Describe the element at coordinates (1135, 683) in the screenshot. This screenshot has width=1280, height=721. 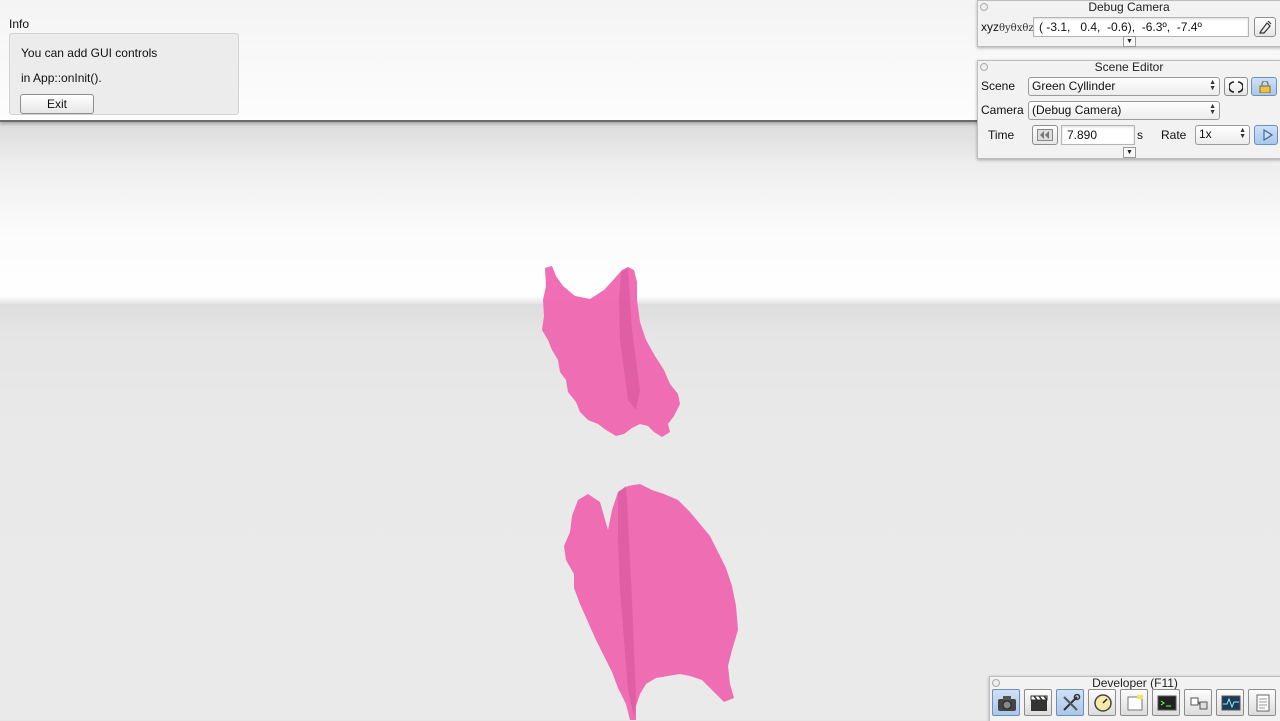
I see `developer-title-text: Developer (F11)` at that location.